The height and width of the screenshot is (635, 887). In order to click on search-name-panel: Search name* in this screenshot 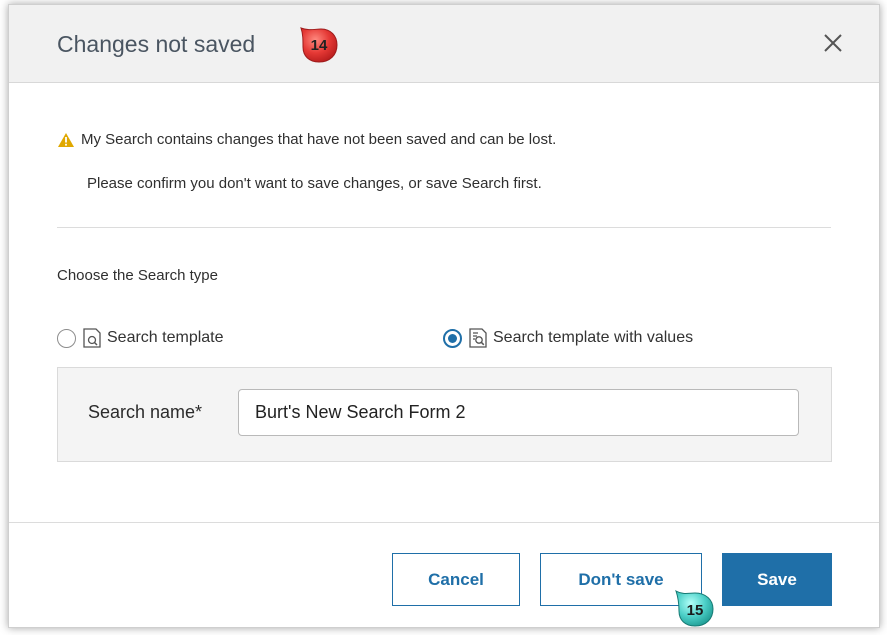, I will do `click(444, 414)`.